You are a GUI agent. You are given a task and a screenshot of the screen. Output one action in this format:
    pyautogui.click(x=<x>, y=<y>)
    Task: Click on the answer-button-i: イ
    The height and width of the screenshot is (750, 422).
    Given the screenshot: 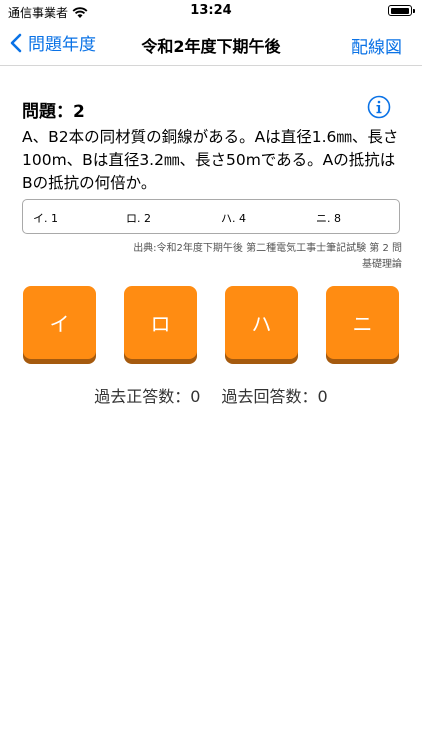 What is the action you would take?
    pyautogui.click(x=59, y=322)
    